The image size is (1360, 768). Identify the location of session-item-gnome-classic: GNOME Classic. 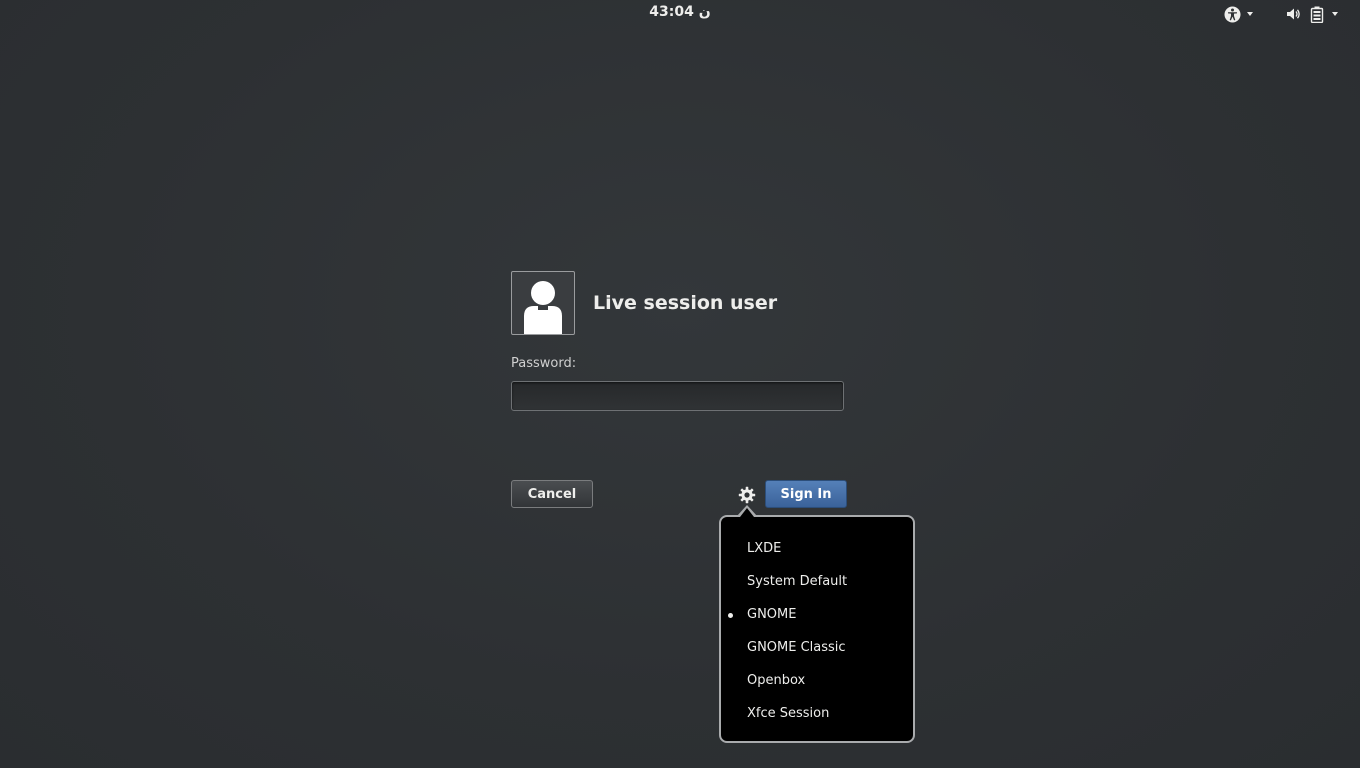
(827, 648).